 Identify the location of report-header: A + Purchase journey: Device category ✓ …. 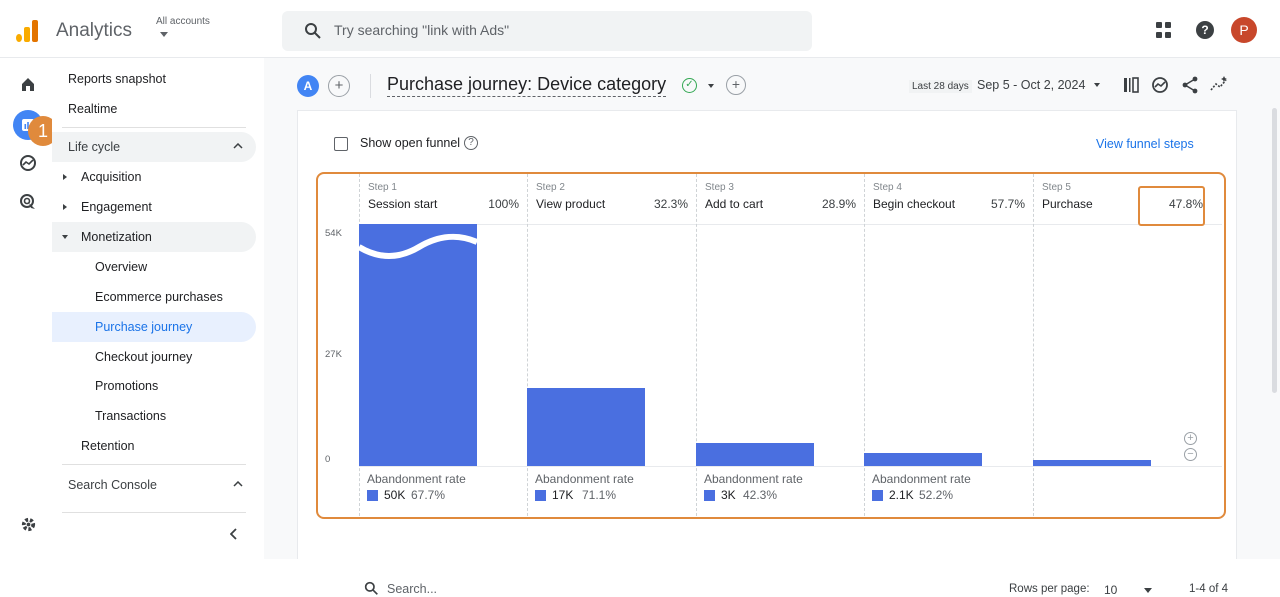
(772, 84).